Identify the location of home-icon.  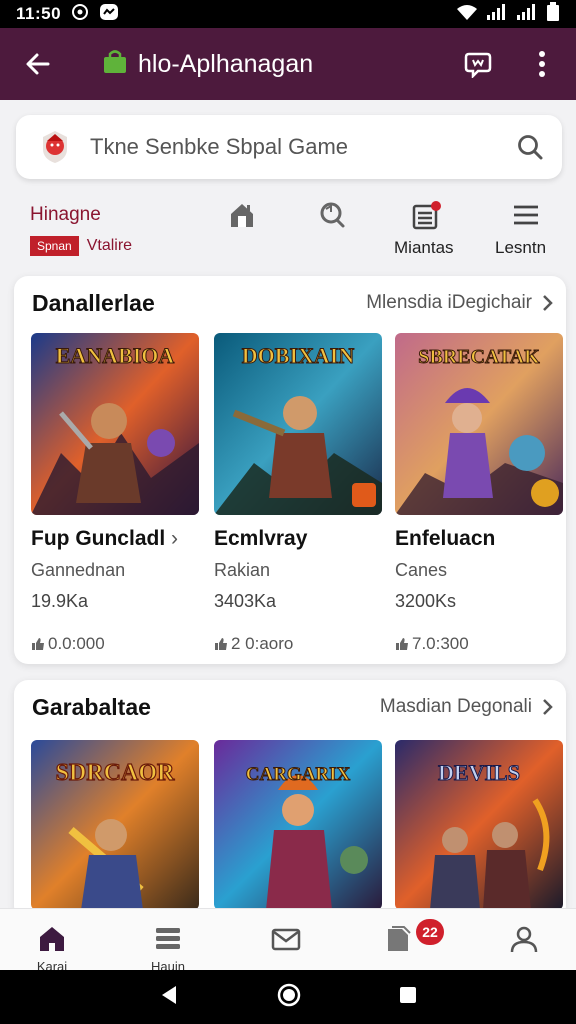
(52, 939).